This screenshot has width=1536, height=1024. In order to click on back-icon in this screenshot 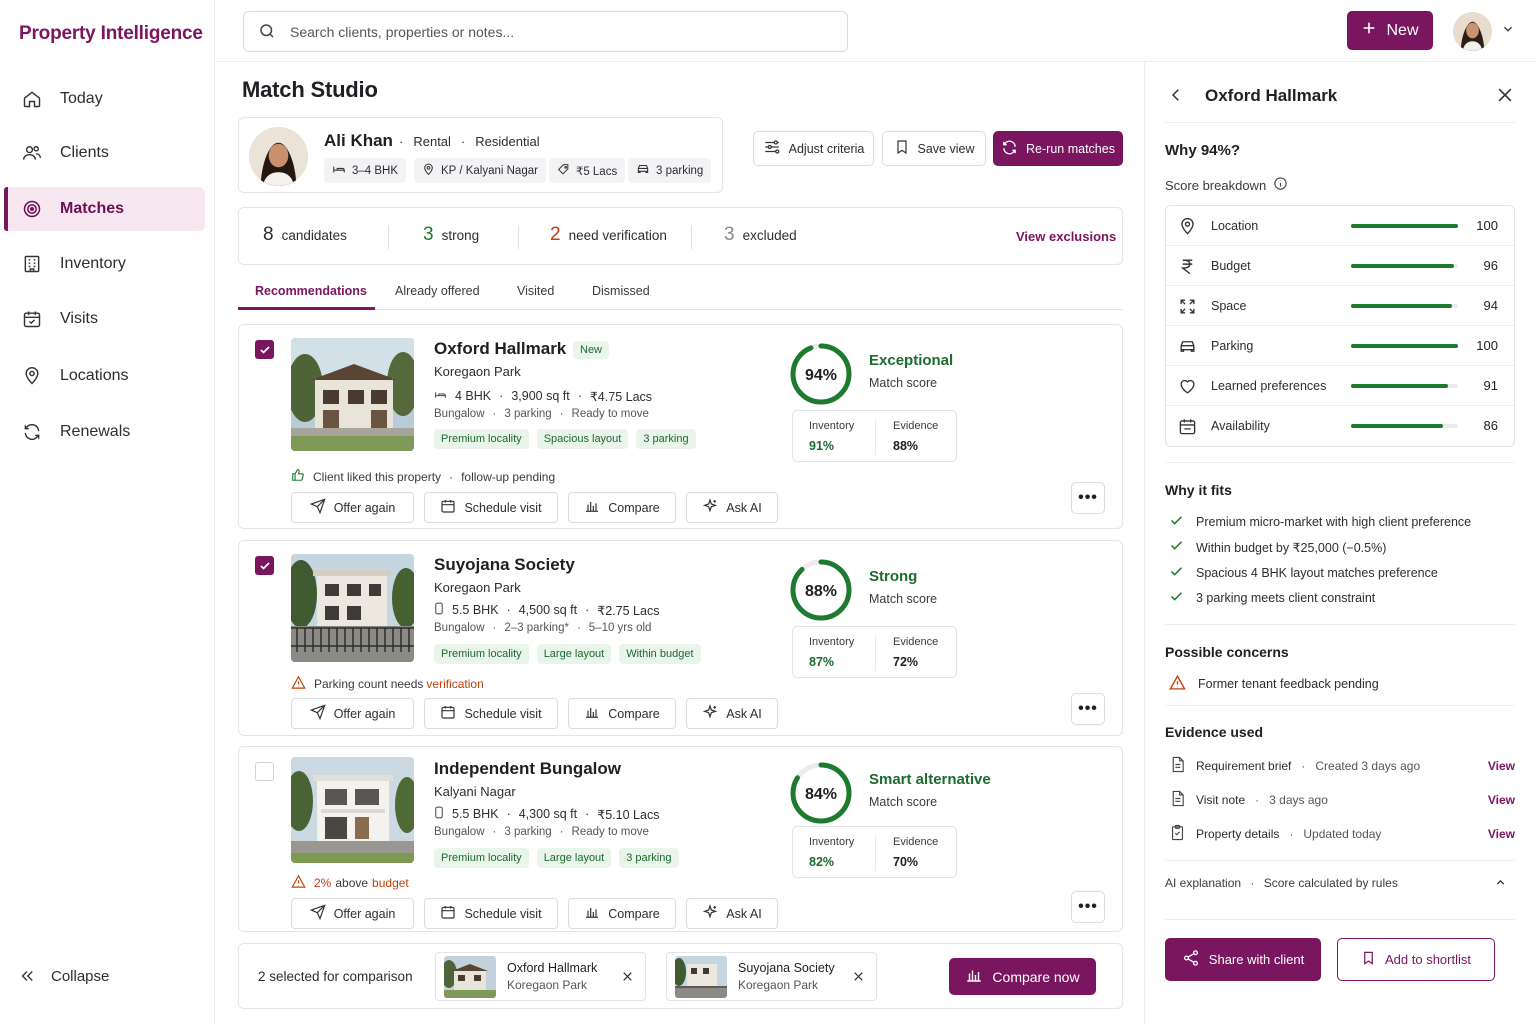, I will do `click(1176, 97)`.